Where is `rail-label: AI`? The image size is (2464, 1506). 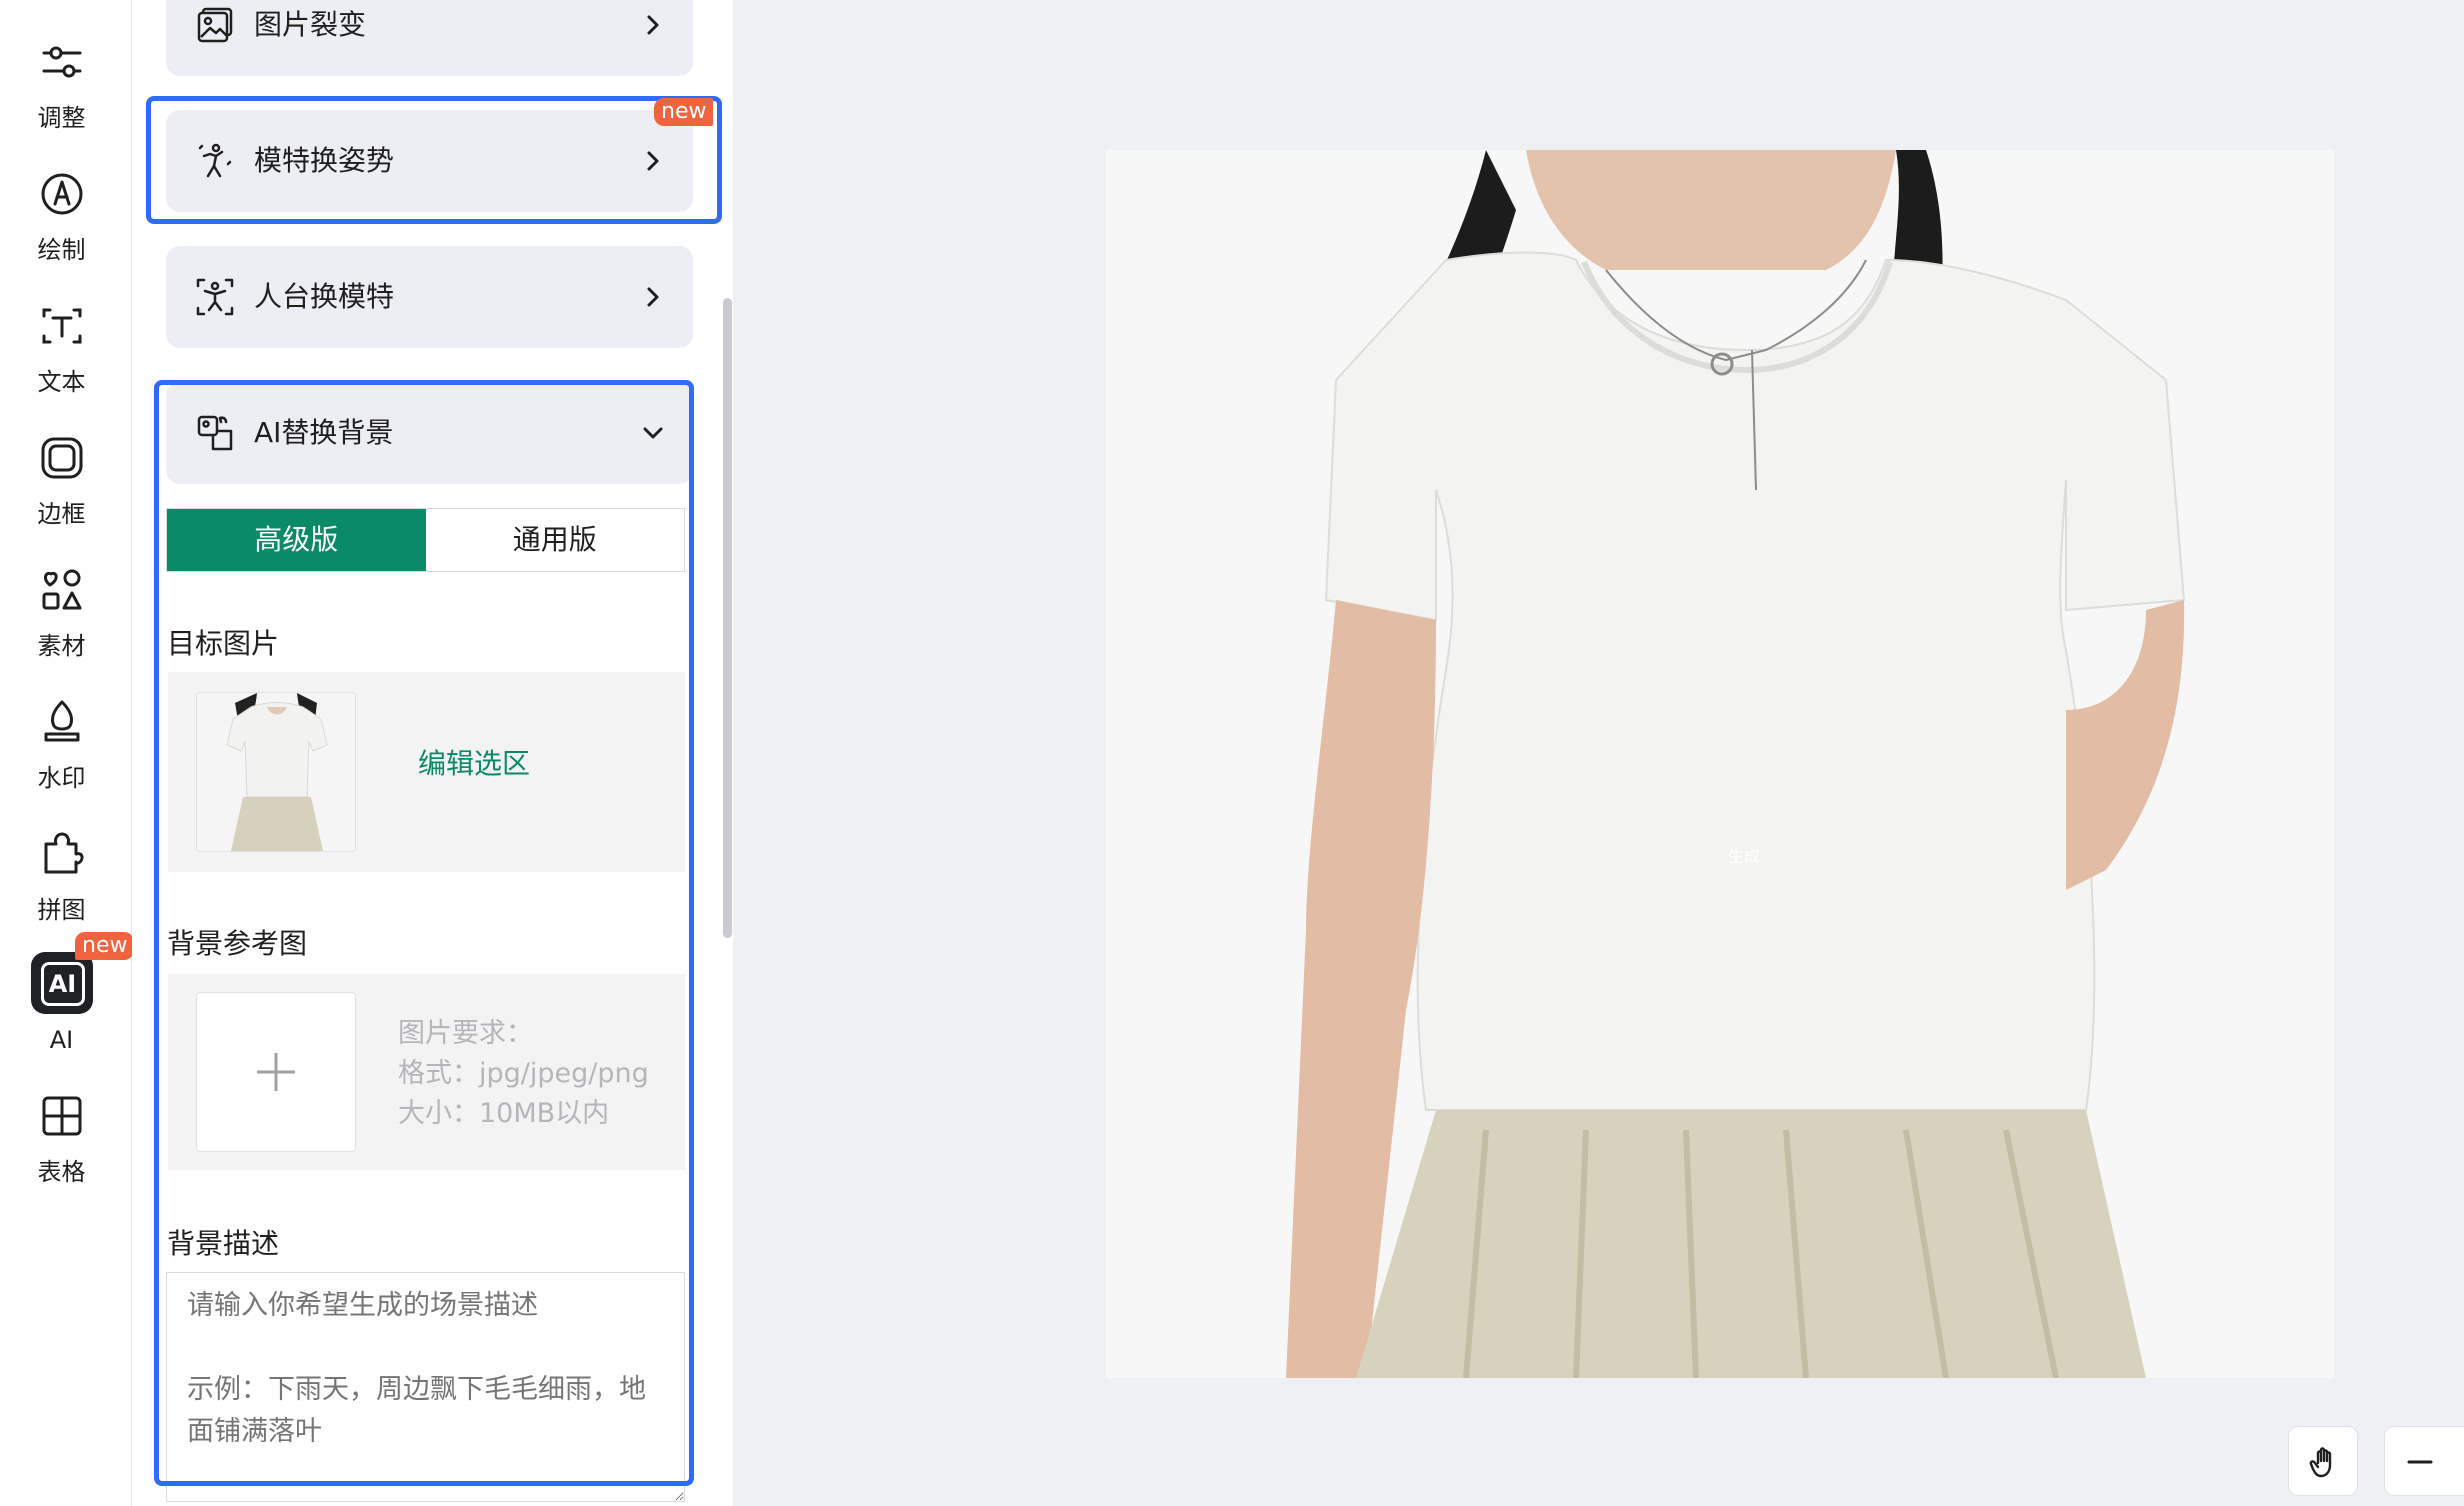
rail-label: AI is located at coordinates (61, 1040).